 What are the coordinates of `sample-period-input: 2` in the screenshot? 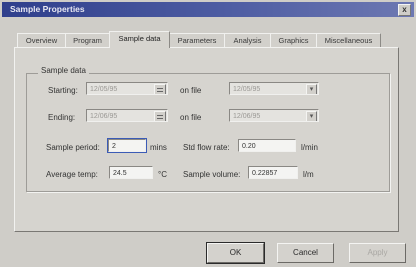 It's located at (127, 145).